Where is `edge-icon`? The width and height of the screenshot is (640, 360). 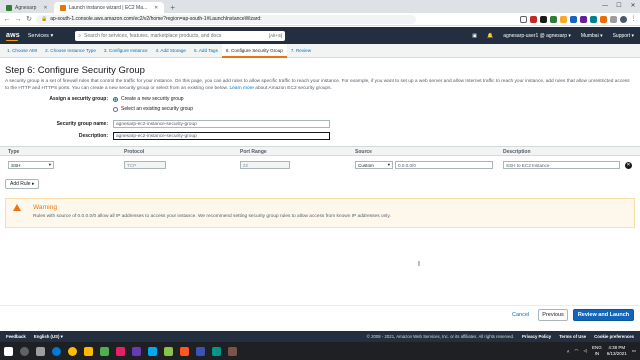 edge-icon is located at coordinates (56, 351).